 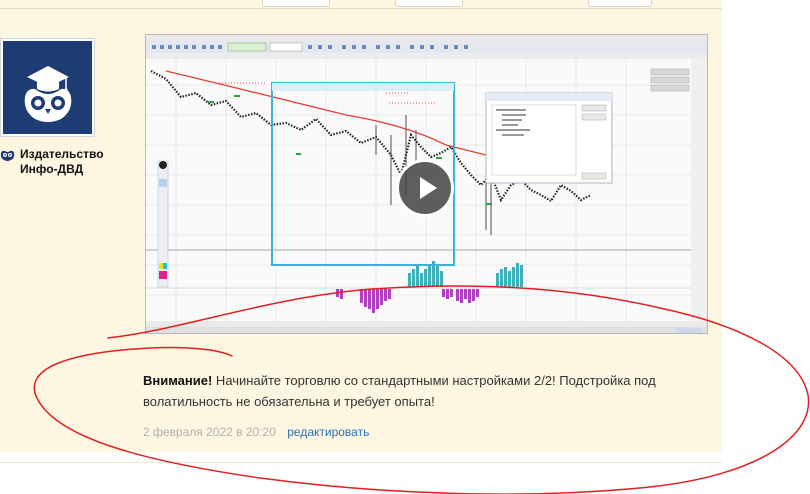 I want to click on owl-logo-icon, so click(x=47, y=87).